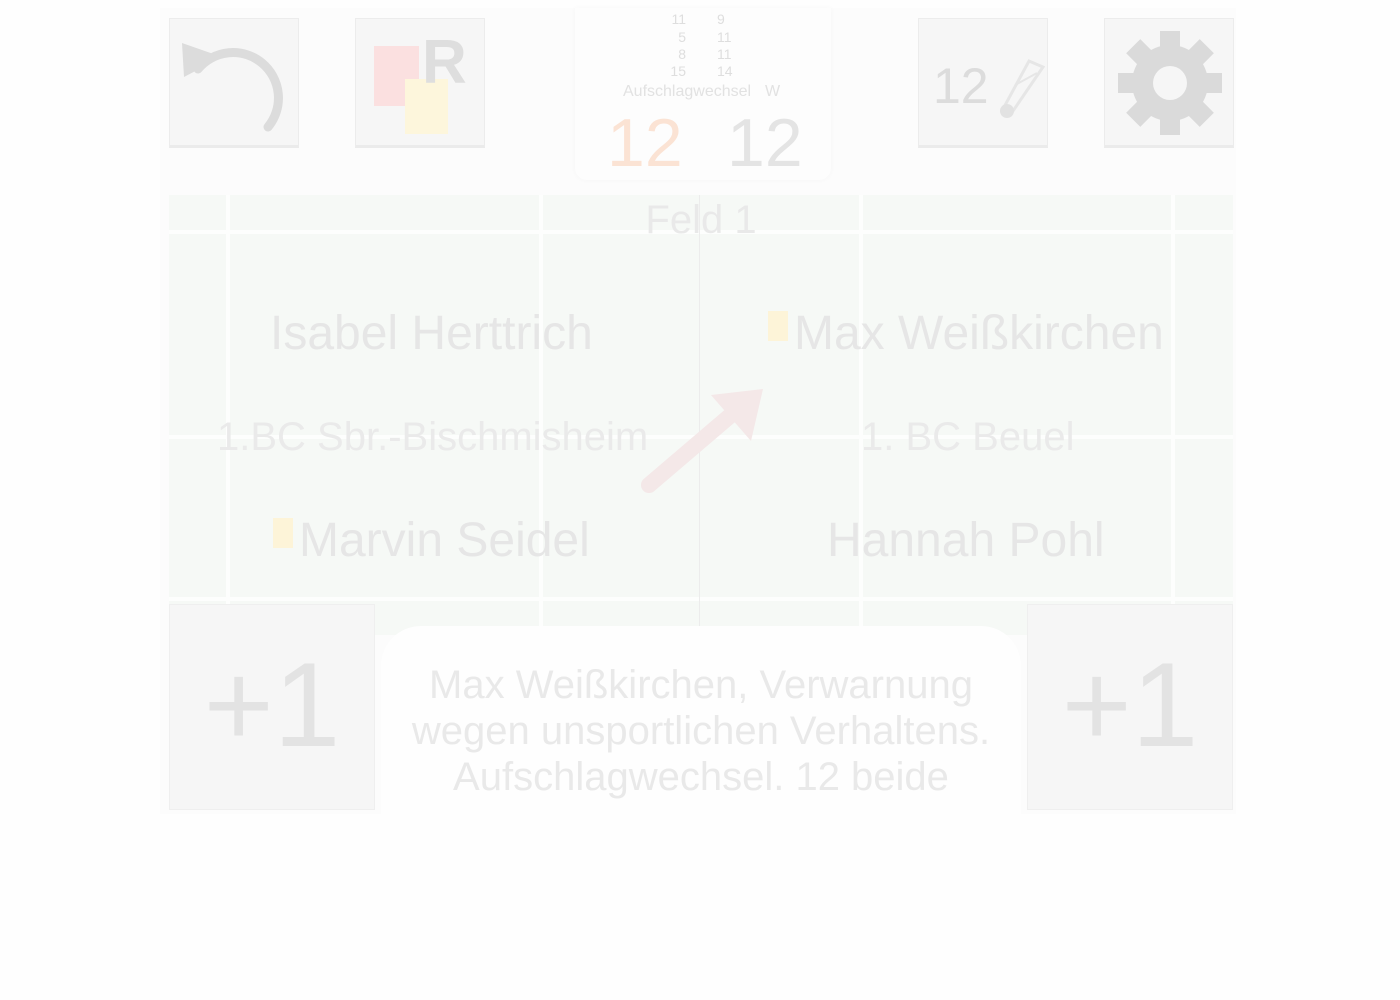 This screenshot has height=1000, width=1400. I want to click on game-score-left: 8, so click(682, 54).